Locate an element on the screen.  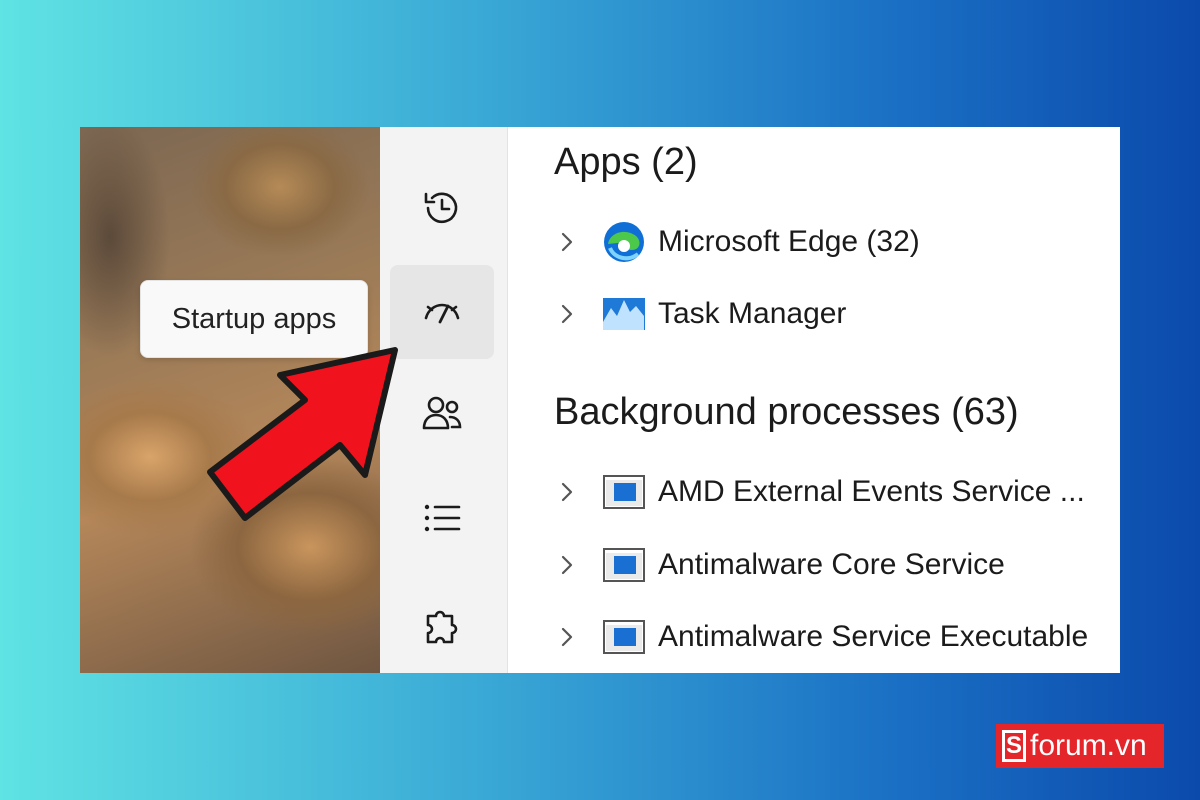
process-row-antimalware-exec: Antimalware Service Executable is located at coordinates (821, 637).